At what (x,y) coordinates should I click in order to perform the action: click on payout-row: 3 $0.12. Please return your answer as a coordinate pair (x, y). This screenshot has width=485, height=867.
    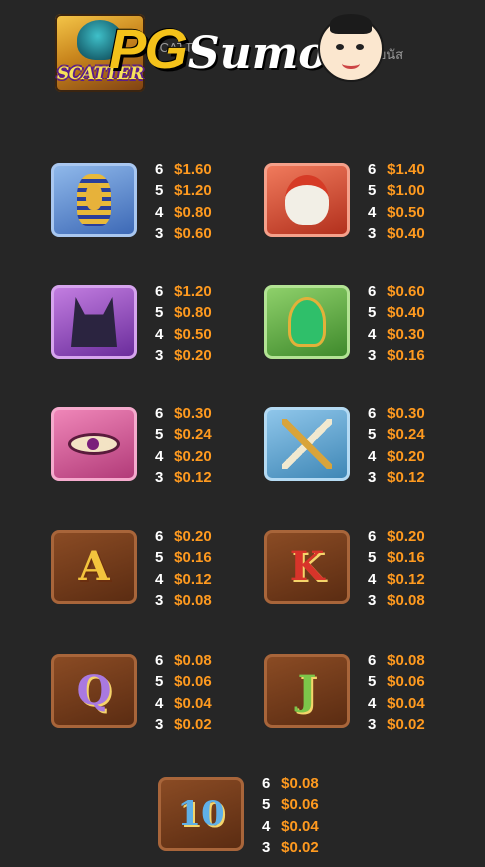
    Looking at the image, I should click on (396, 477).